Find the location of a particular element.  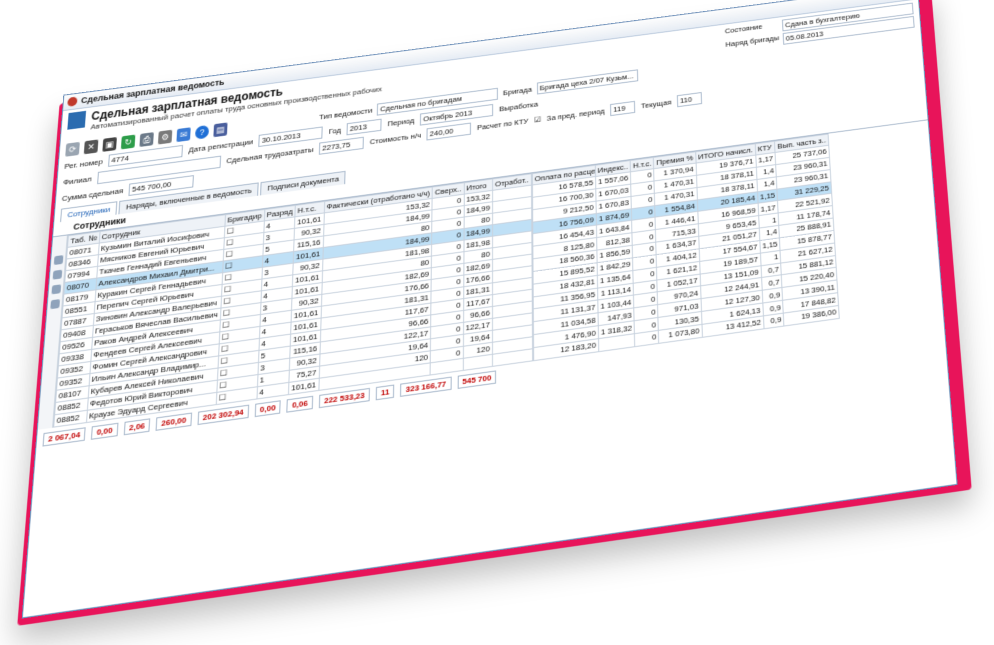

output-label: Выработка is located at coordinates (519, 106).